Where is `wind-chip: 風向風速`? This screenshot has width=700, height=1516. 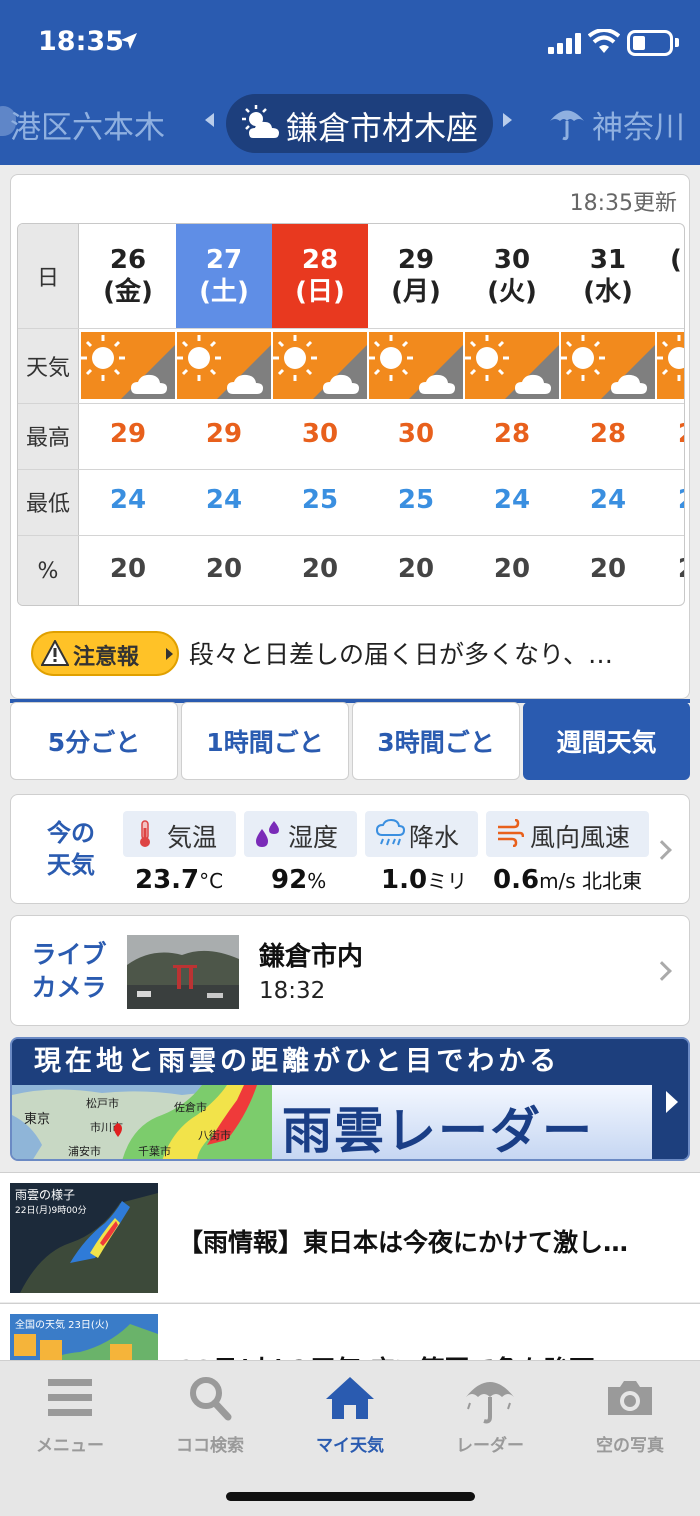
wind-chip: 風向風速 is located at coordinates (567, 834).